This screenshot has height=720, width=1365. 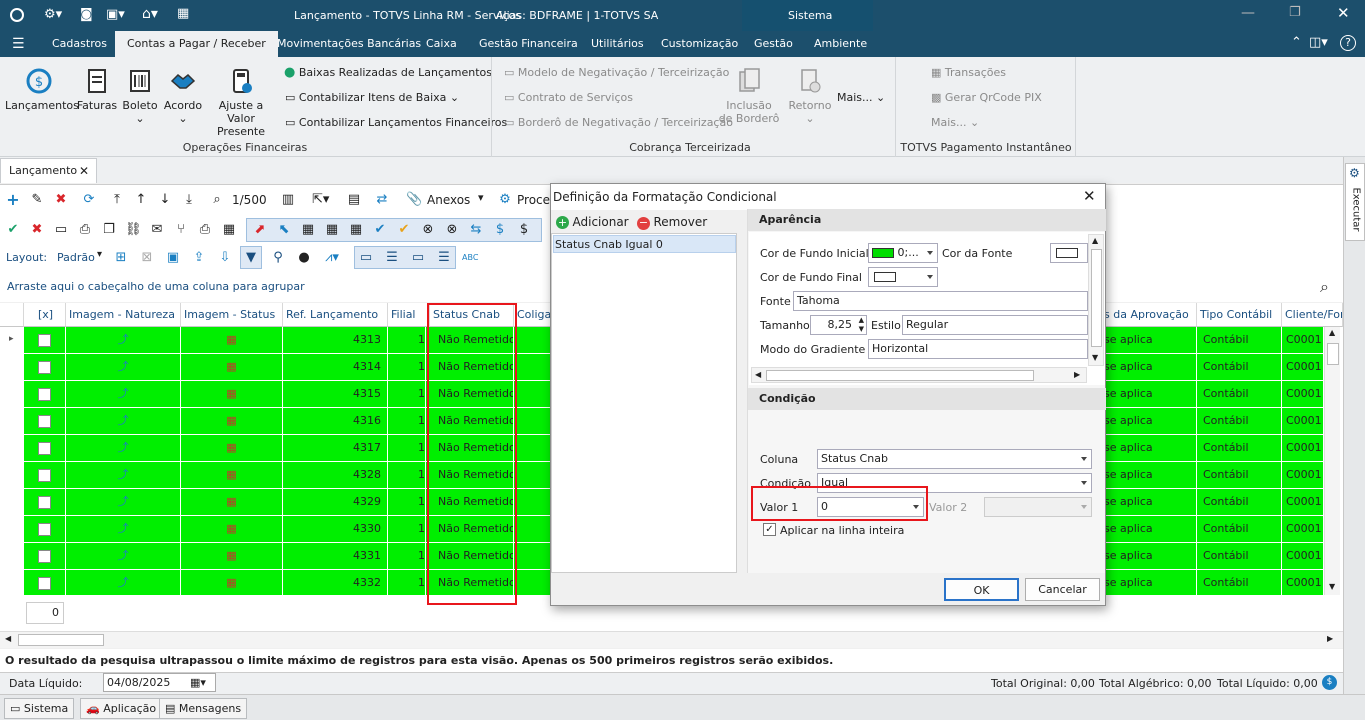 What do you see at coordinates (524, 230) in the screenshot?
I see `money-2-icon: $` at bounding box center [524, 230].